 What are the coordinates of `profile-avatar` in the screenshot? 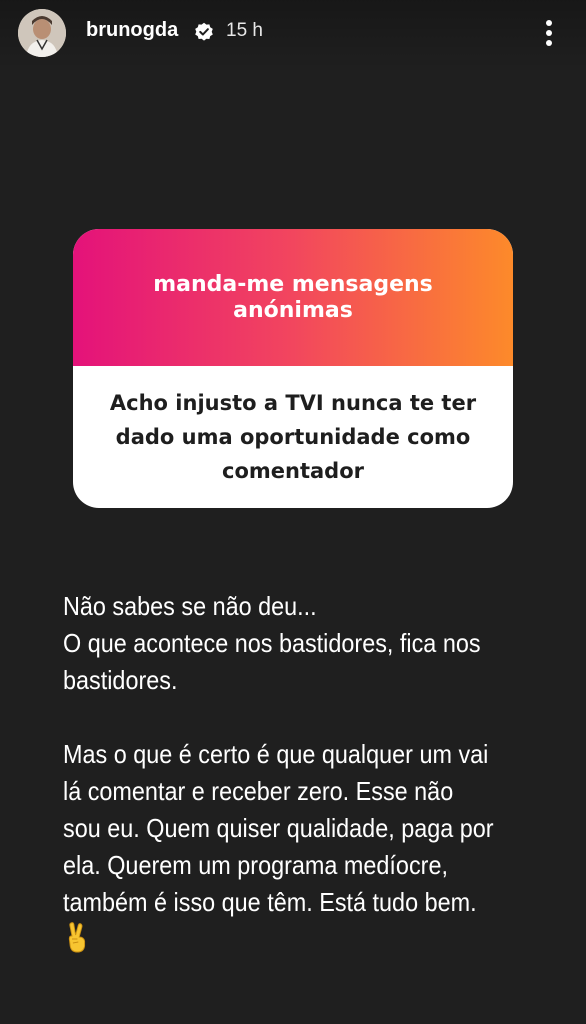 It's located at (42, 33).